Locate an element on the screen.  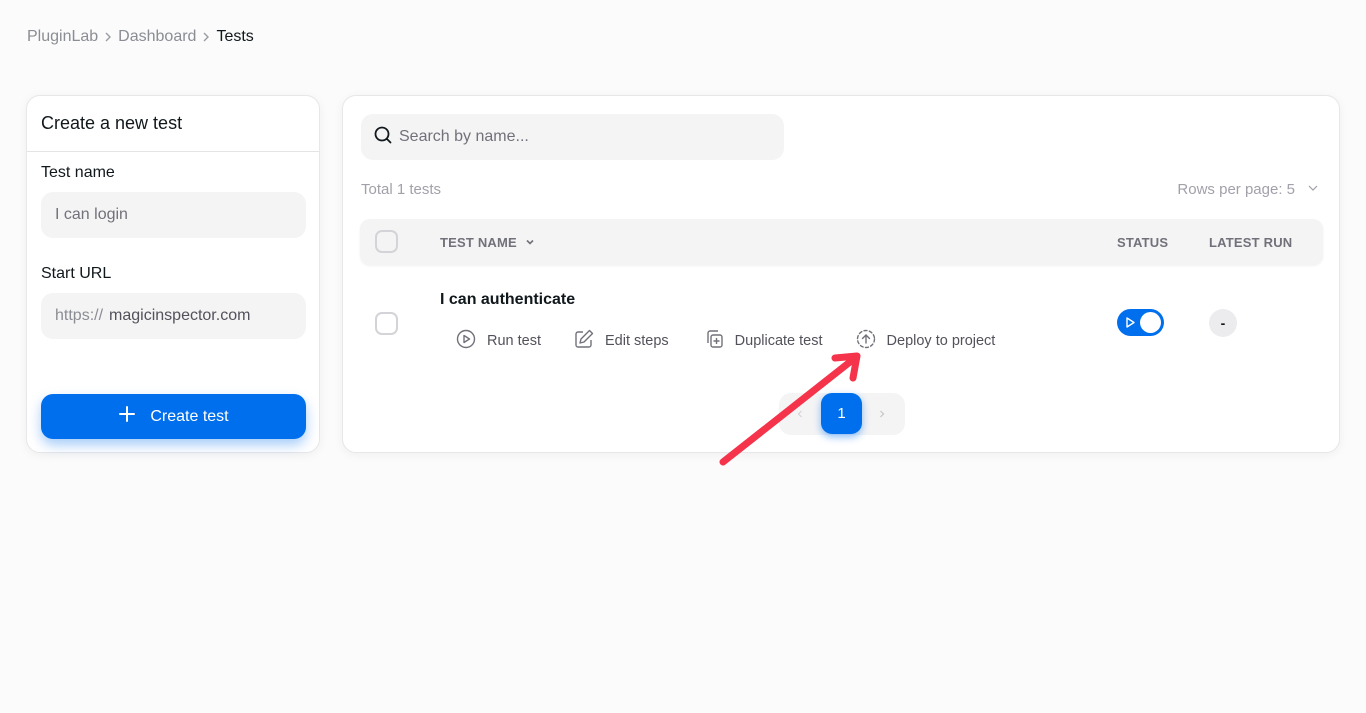
column-test-name: TEST NAME is located at coordinates (487, 242).